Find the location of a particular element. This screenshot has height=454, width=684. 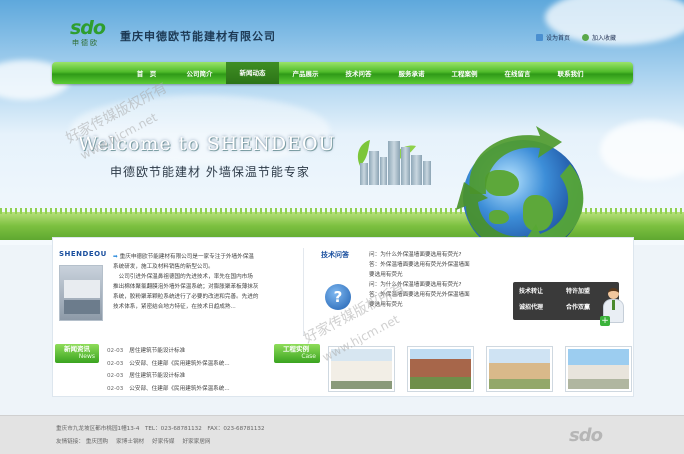

about-line: 公司引进外保温鼻祖德国的先进技术，率先在国内市场 is located at coordinates (183, 277).